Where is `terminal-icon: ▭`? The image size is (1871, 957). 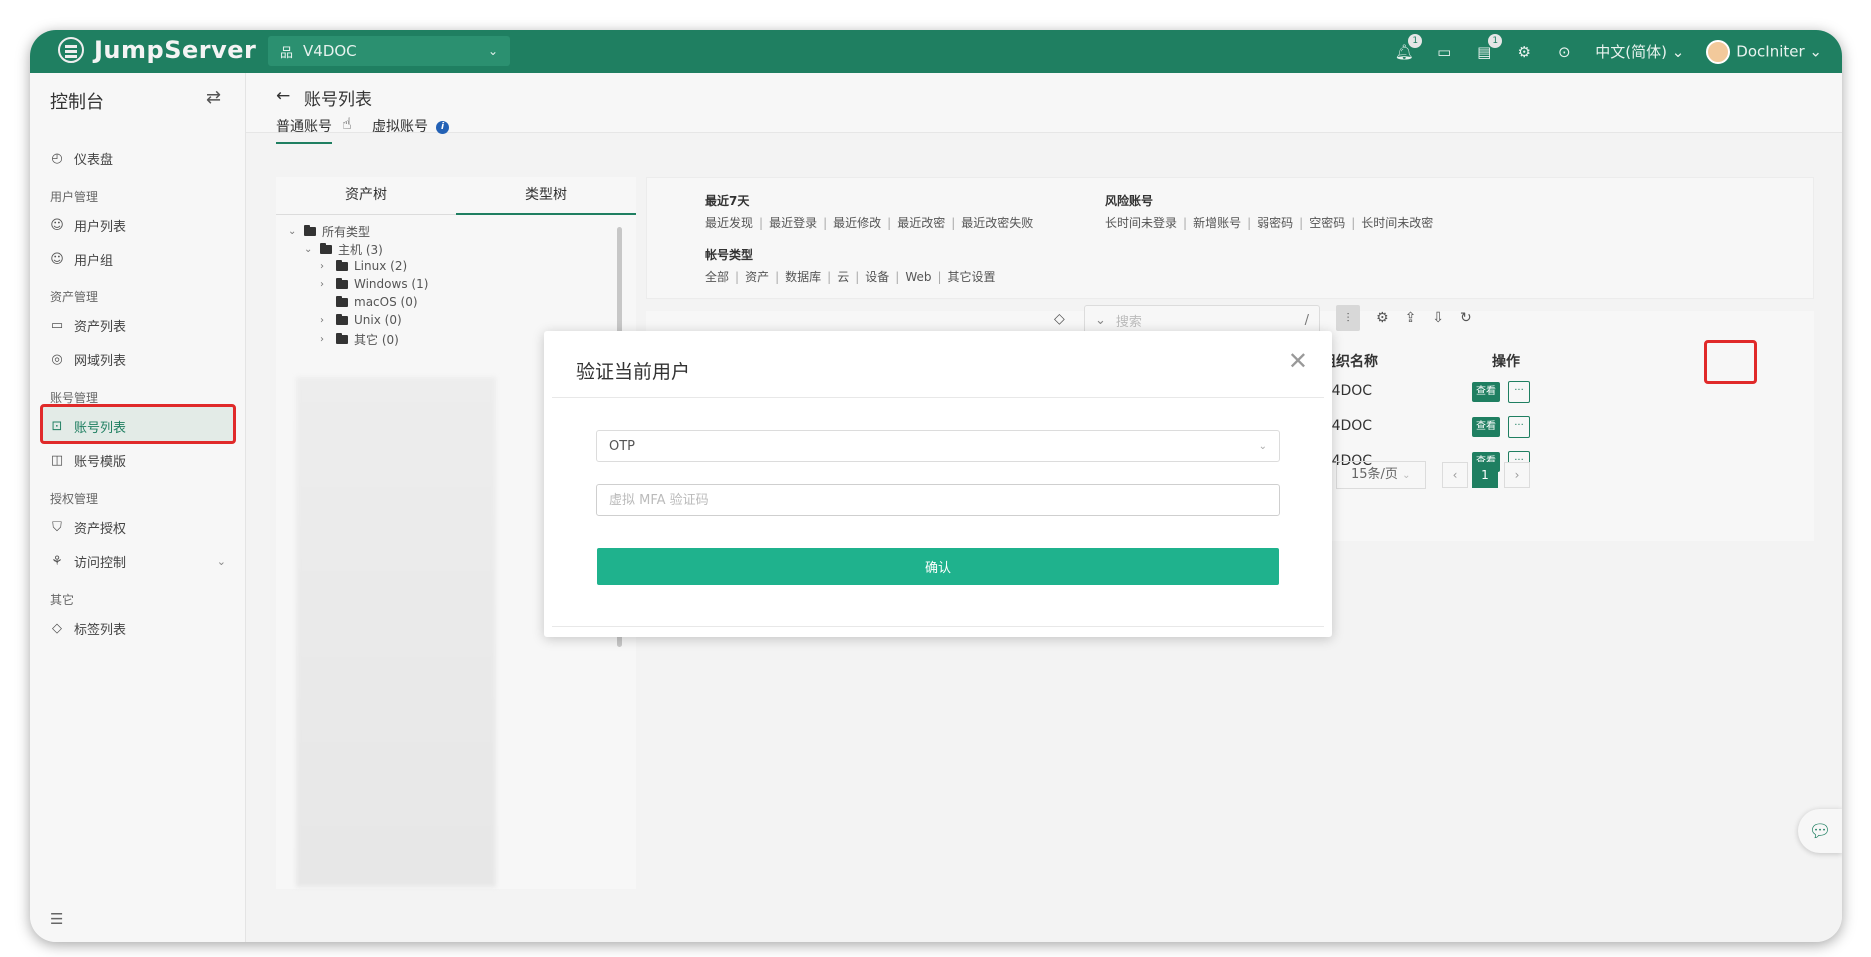
terminal-icon: ▭ is located at coordinates (1444, 52).